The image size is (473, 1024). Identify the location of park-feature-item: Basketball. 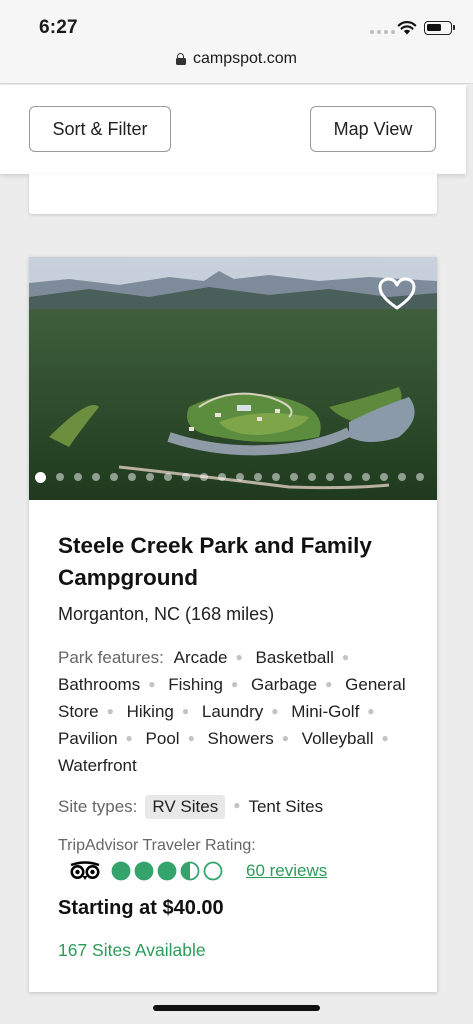
(294, 657).